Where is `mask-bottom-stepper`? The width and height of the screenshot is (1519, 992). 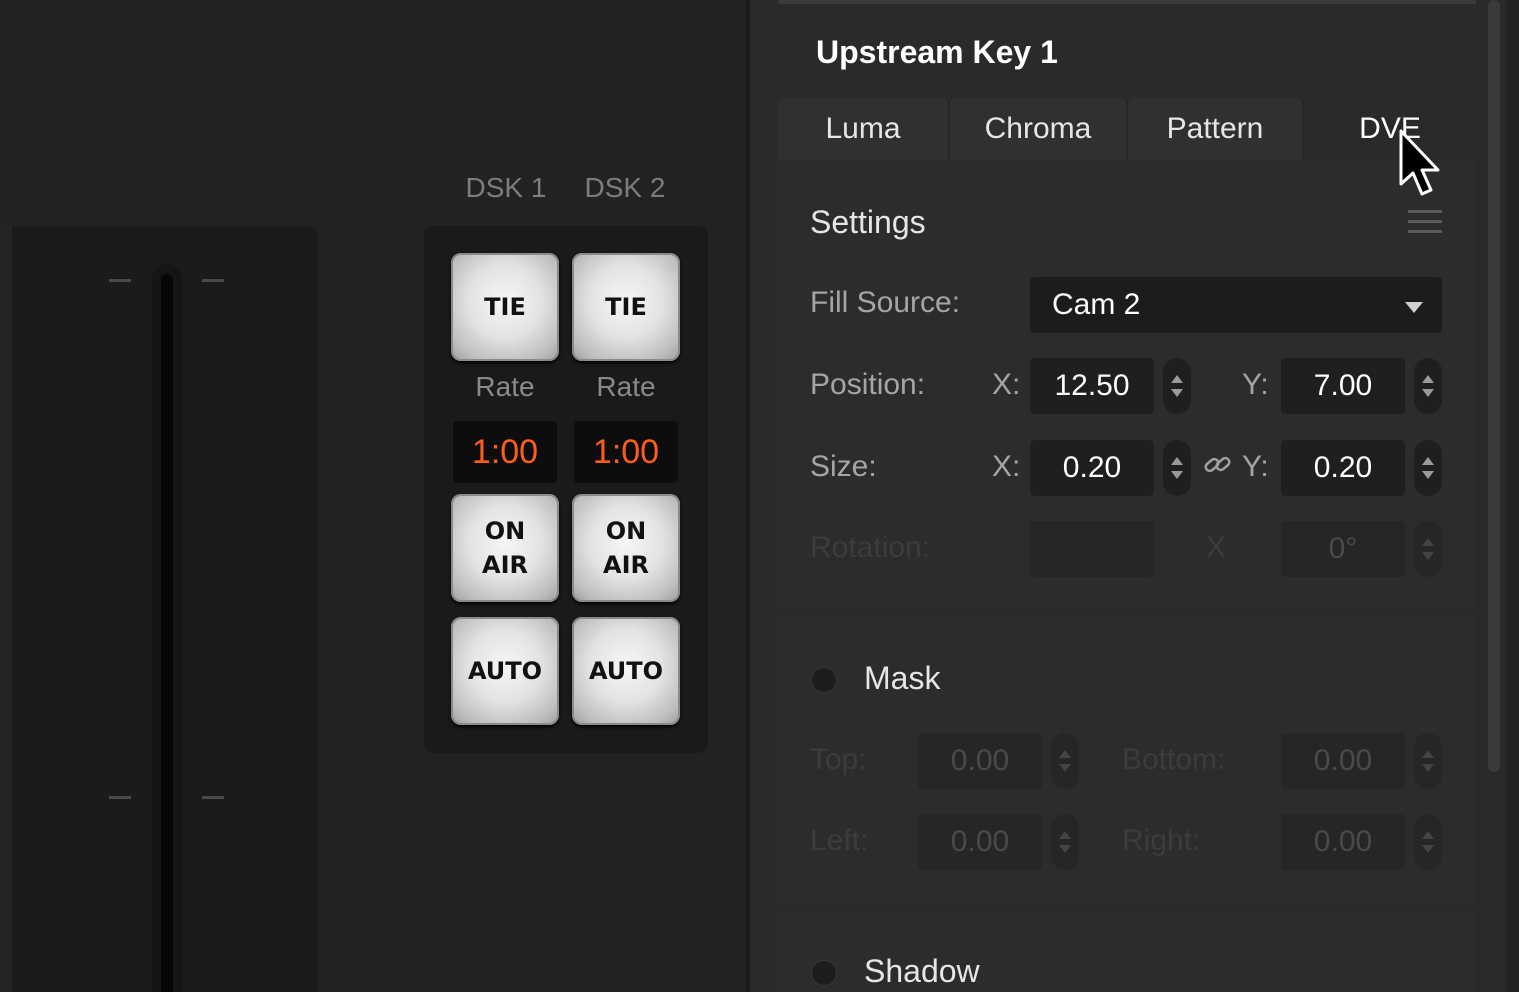
mask-bottom-stepper is located at coordinates (1428, 761).